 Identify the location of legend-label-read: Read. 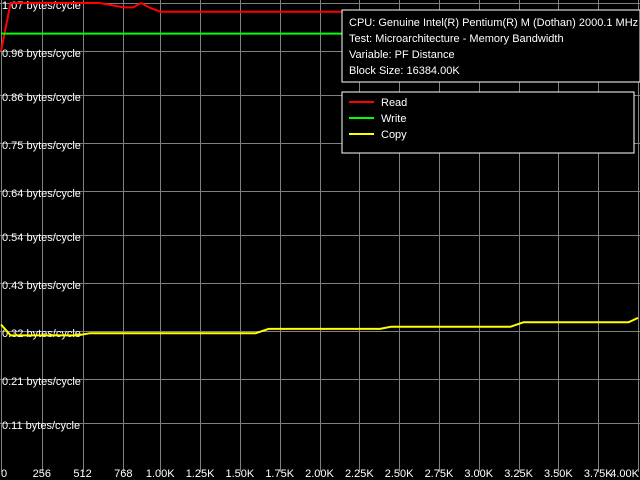
(394, 103).